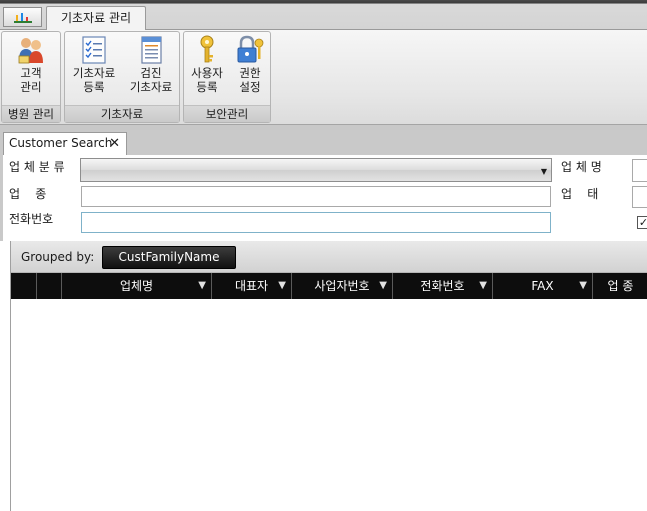 Image resolution: width=647 pixels, height=511 pixels. What do you see at coordinates (61, 143) in the screenshot?
I see `tab-customer-search-label: Customer Search` at bounding box center [61, 143].